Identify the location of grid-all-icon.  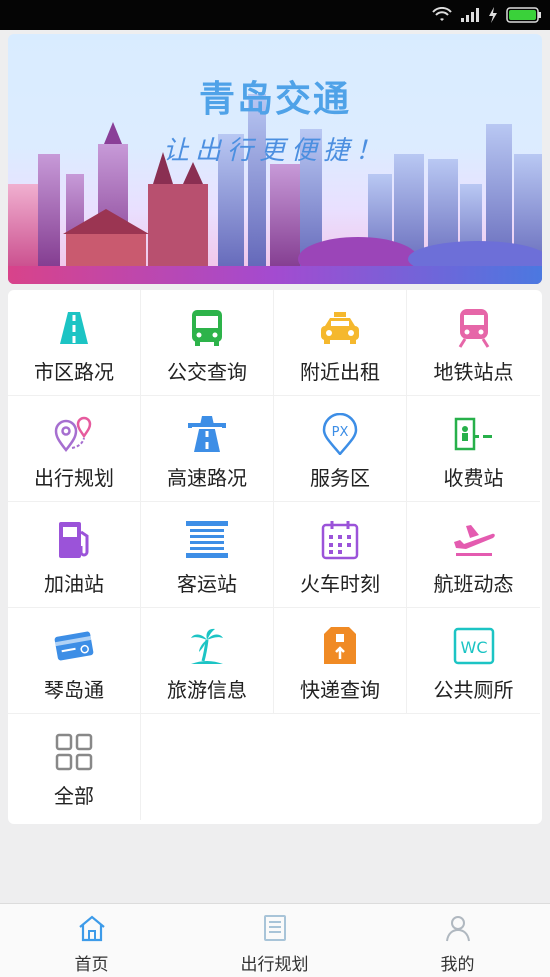
(74, 752).